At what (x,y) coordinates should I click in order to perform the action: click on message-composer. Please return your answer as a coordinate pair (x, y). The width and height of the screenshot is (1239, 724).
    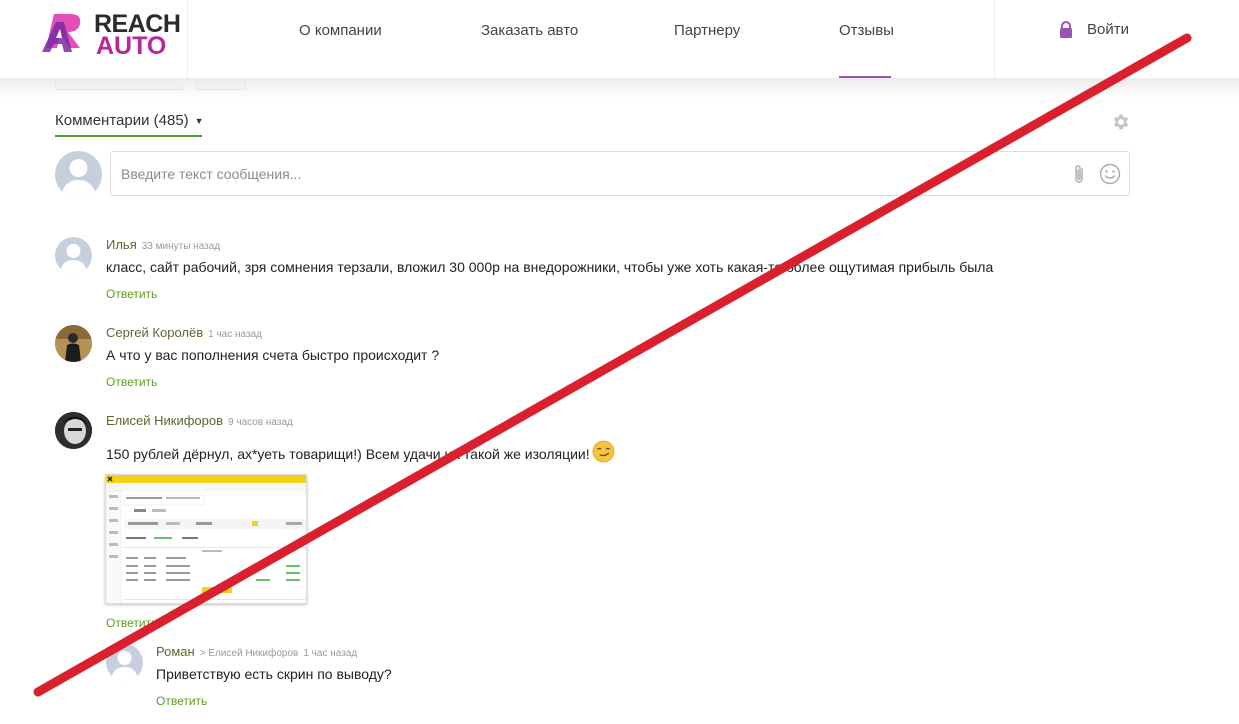
    Looking at the image, I should click on (620, 173).